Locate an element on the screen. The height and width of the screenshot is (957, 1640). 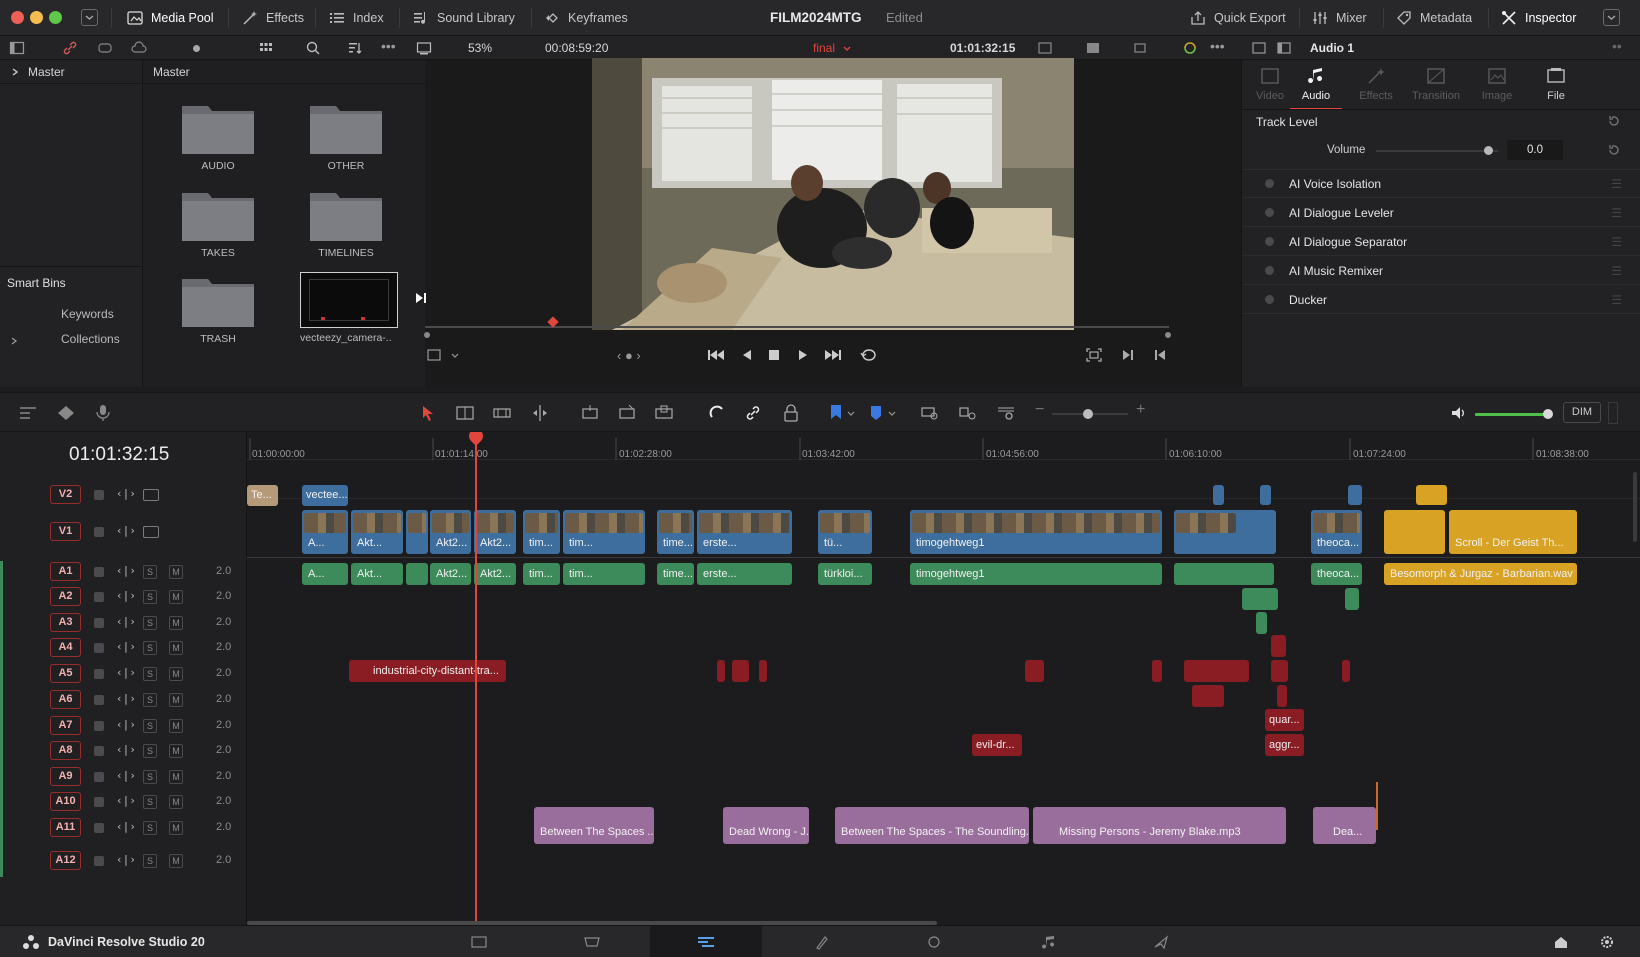
timeline-name: final is located at coordinates (824, 48).